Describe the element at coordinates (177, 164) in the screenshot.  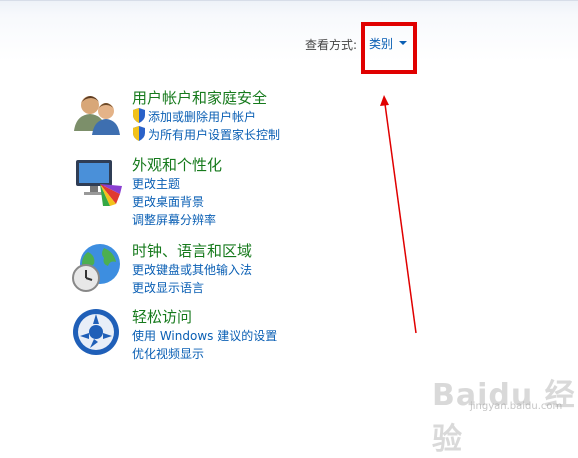
I see `category-title: 外观和个性化` at that location.